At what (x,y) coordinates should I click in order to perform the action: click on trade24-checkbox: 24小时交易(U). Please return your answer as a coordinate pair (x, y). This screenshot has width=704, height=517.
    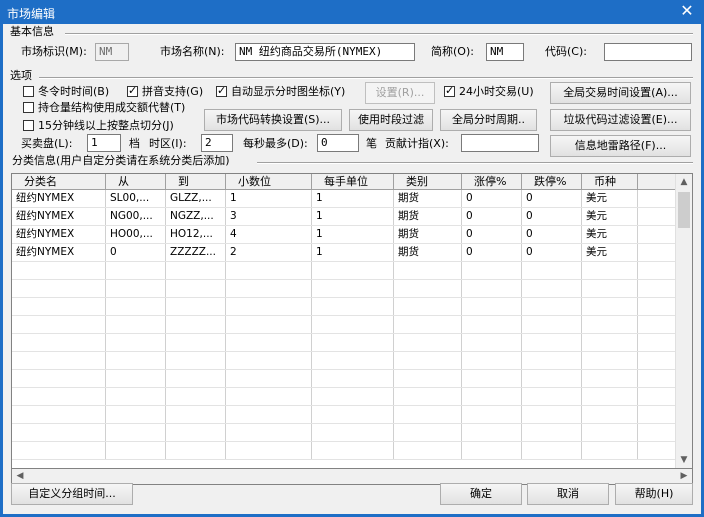
    Looking at the image, I should click on (489, 91).